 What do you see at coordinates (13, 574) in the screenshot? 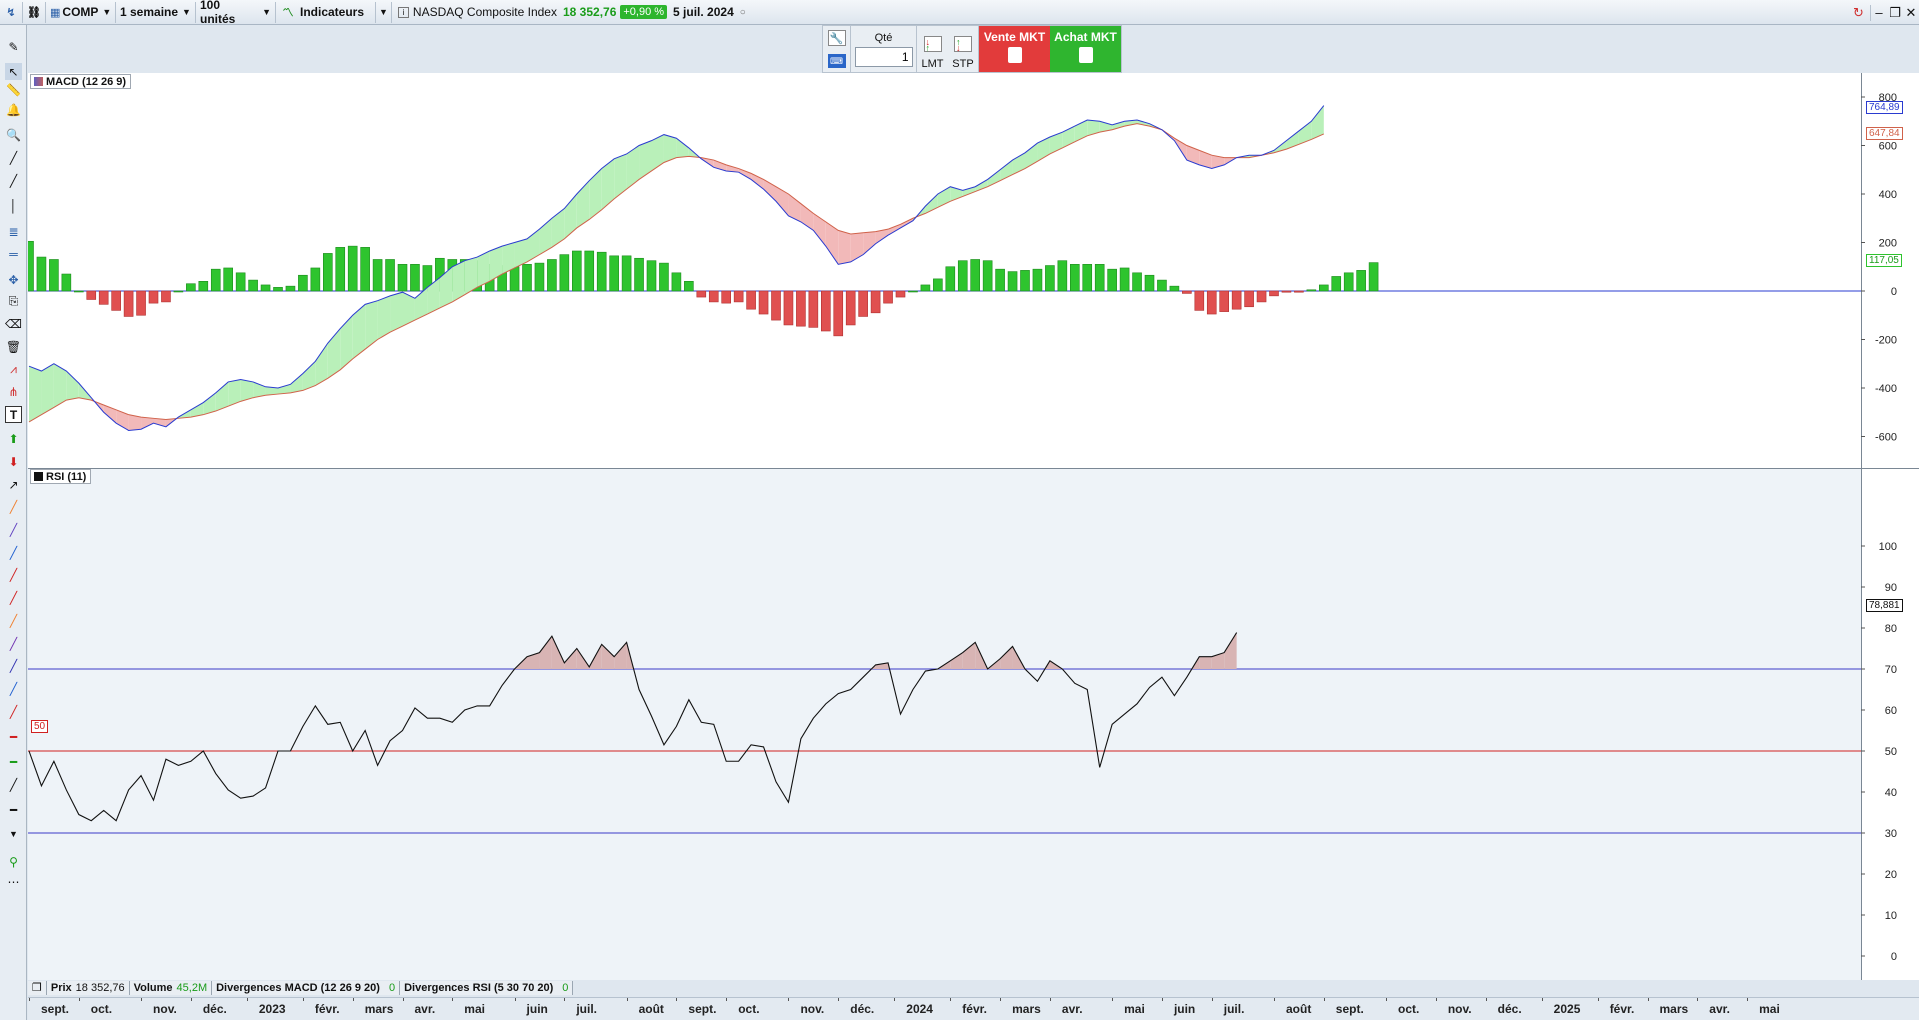
I see `line-red-icon: ╱` at bounding box center [13, 574].